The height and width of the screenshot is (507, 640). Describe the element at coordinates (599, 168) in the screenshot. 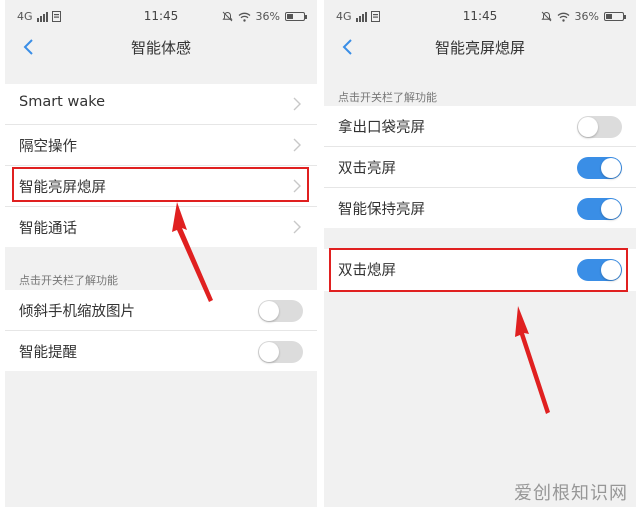

I see `double-tap-wake-toggle` at that location.